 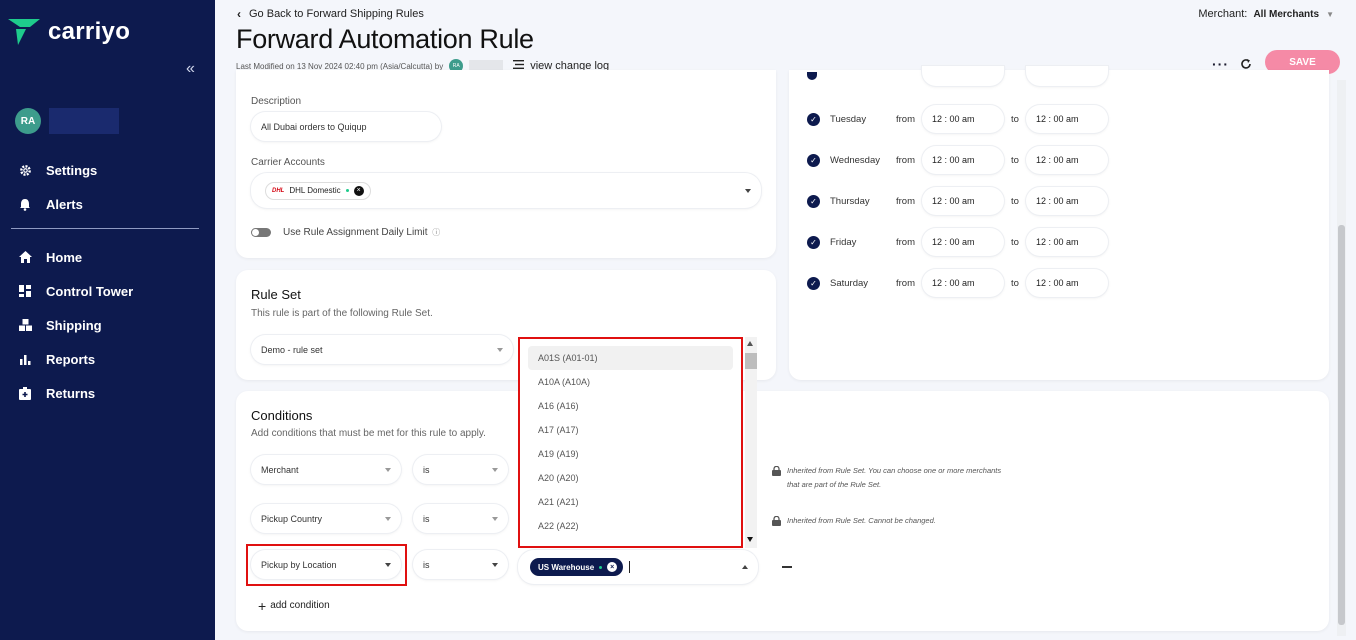 I want to click on text-cursor, so click(x=630, y=567).